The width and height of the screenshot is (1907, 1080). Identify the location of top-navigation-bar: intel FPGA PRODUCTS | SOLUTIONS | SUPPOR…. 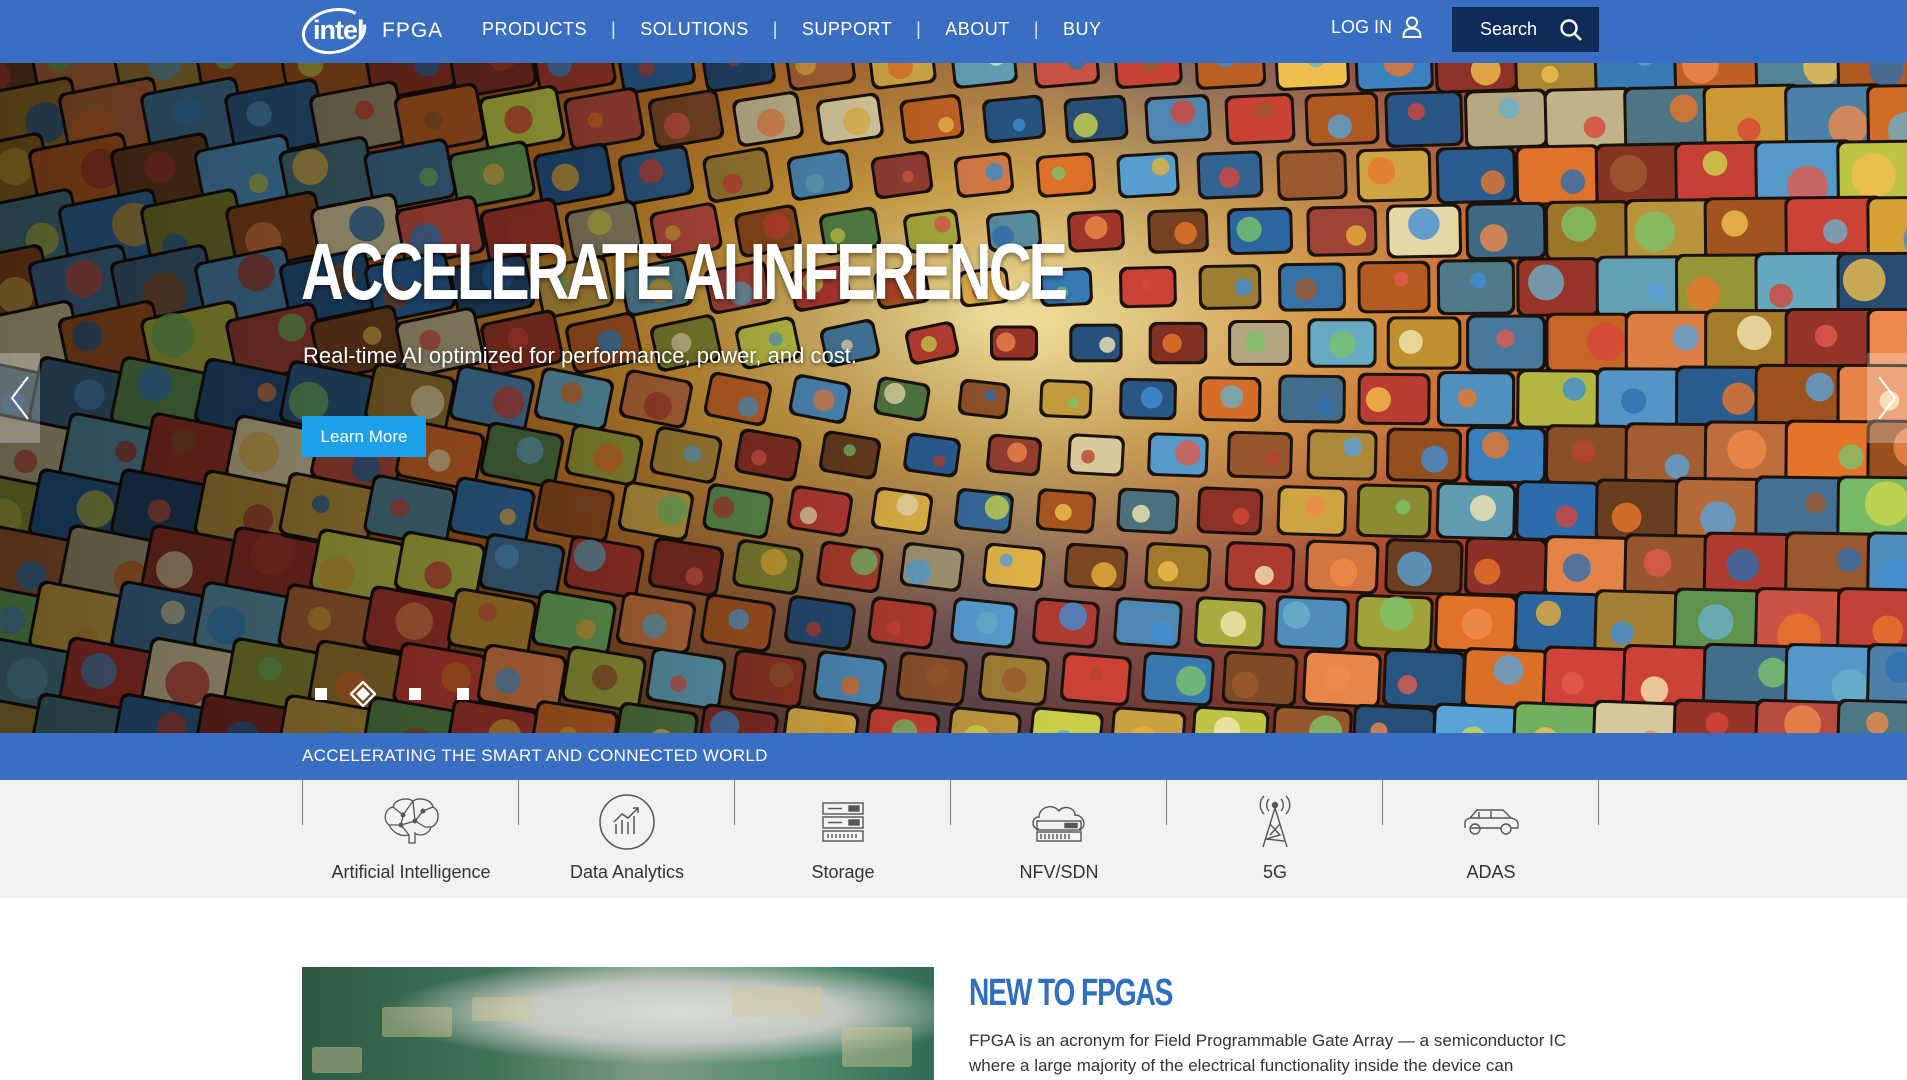
(953, 31).